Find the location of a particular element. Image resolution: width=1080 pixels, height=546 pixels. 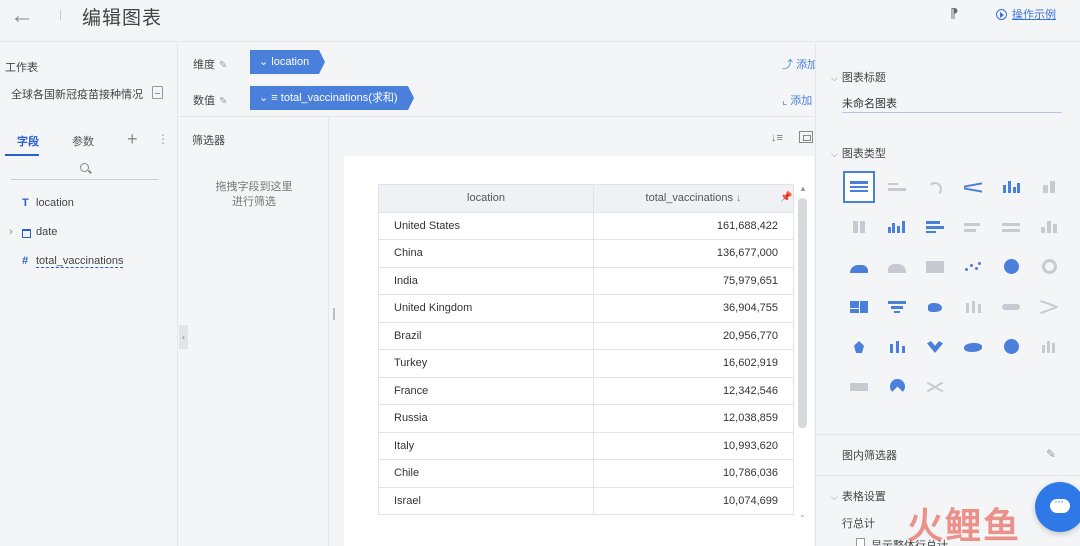

cell-total-vaccinations: 12,342,546 is located at coordinates (693, 390).